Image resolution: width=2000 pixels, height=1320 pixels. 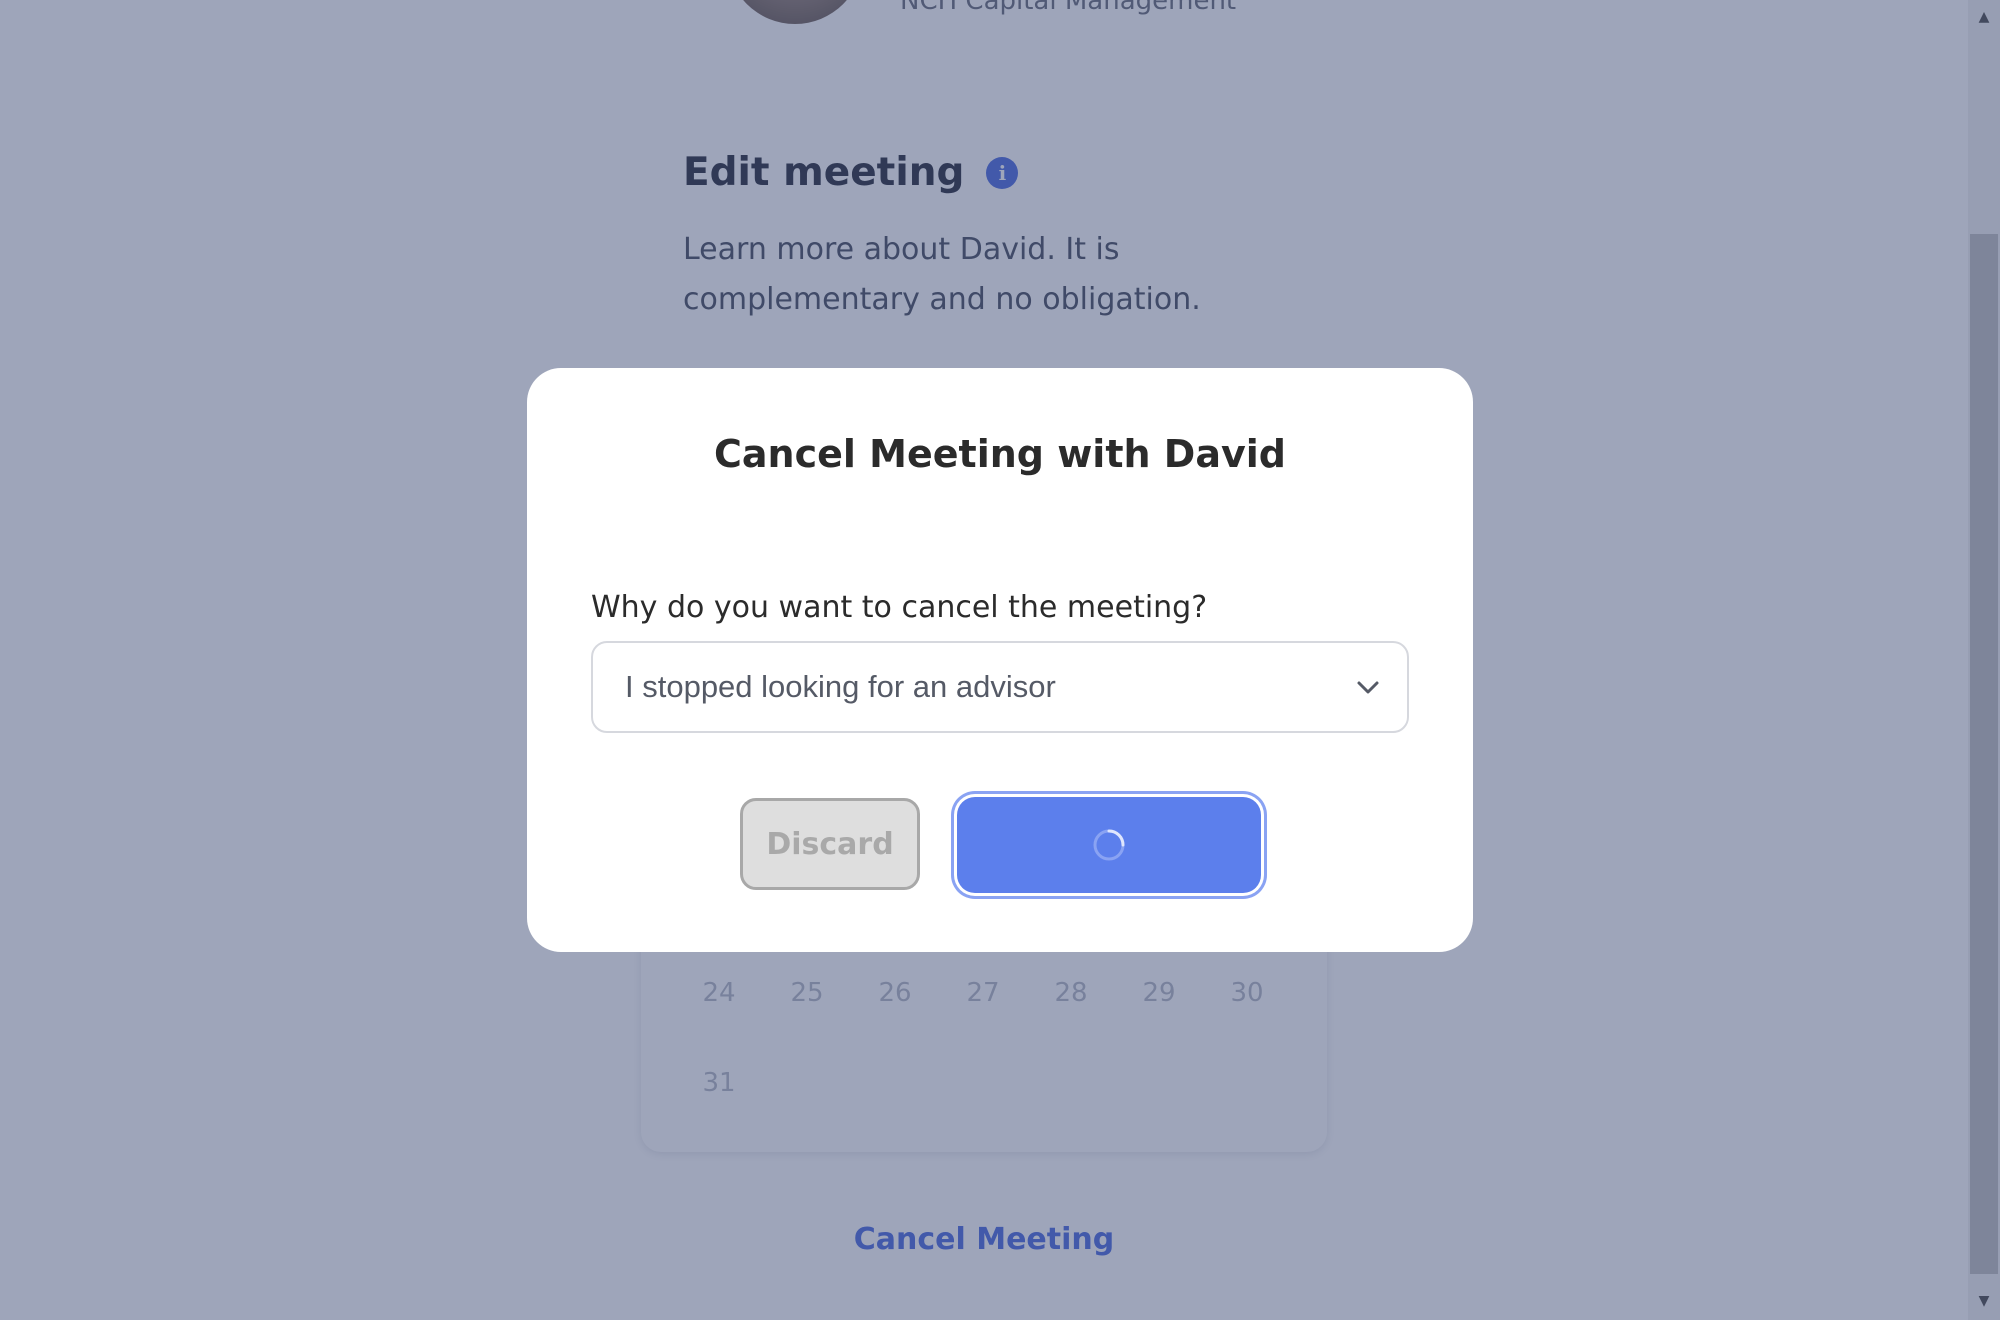 I want to click on cancel-reason-value: I stopped looking for an advisor, so click(x=840, y=686).